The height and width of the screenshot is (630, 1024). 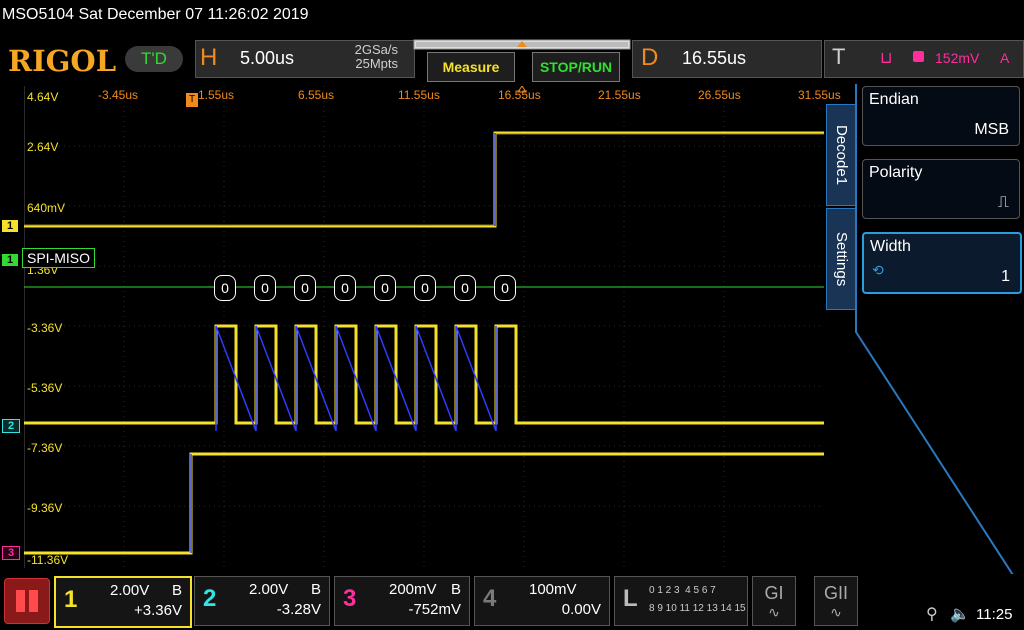 I want to click on rigol-logo: RIGOL, so click(x=62, y=61).